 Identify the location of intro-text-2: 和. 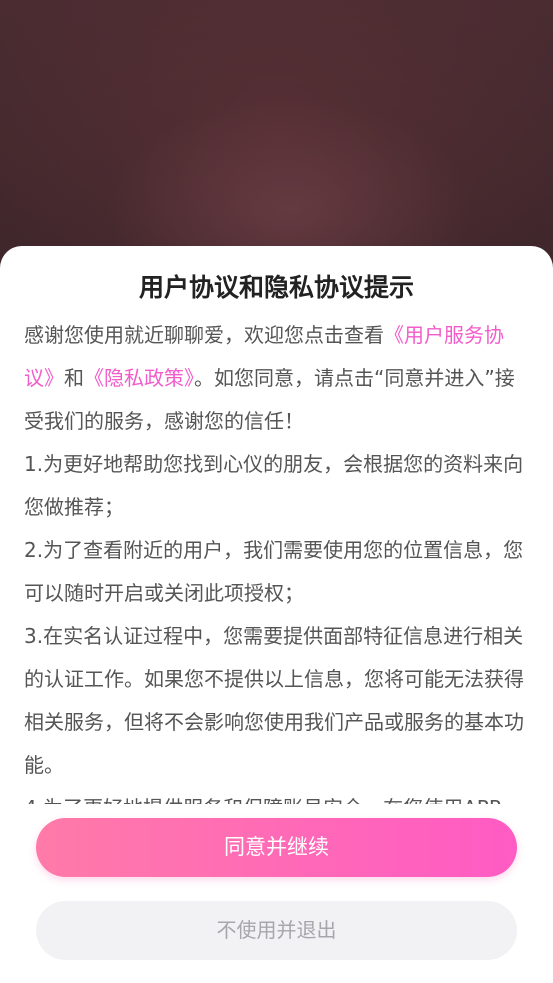
(74, 378).